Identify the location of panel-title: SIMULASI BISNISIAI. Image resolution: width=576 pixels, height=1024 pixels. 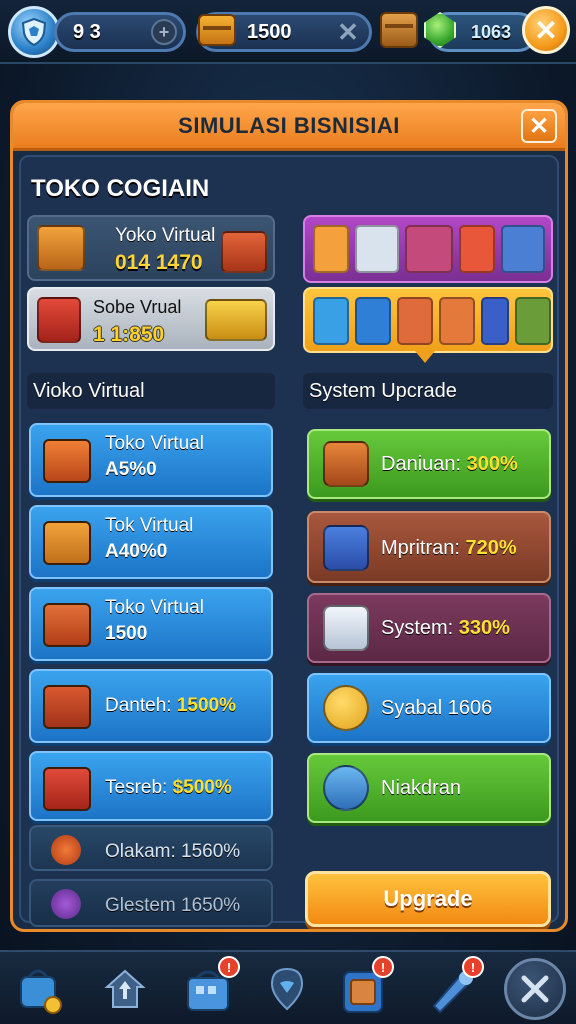
(289, 125).